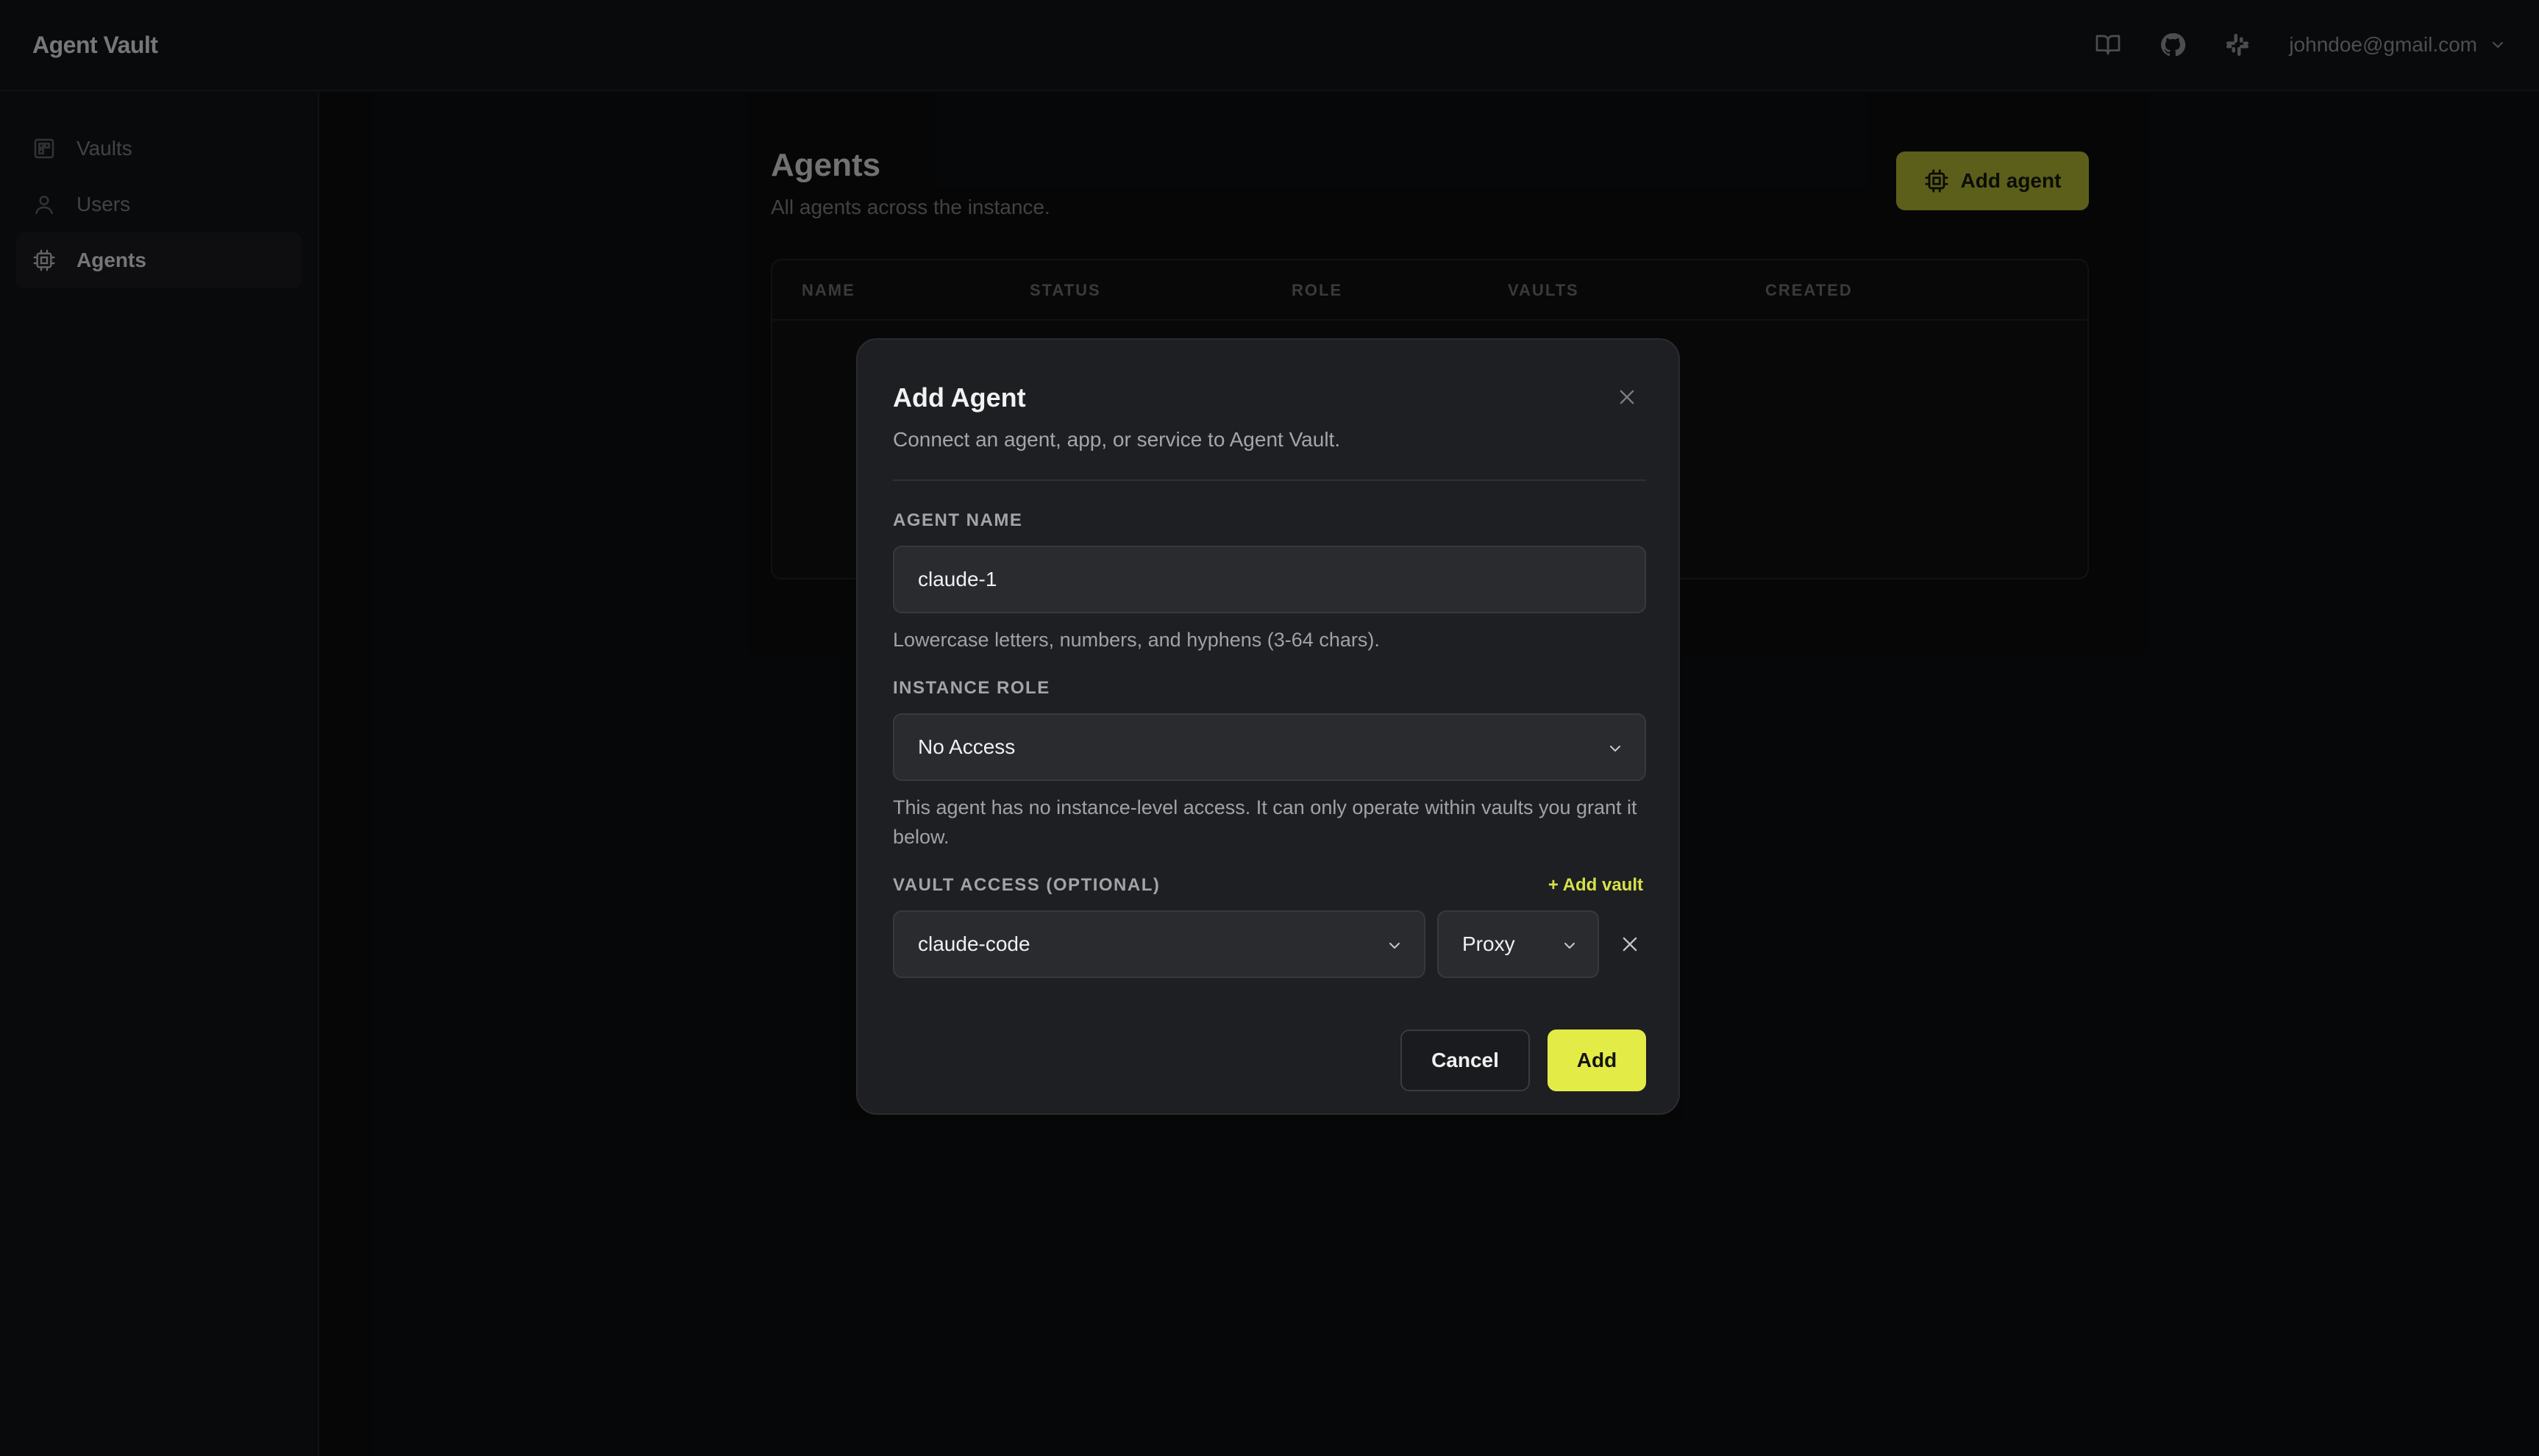 Image resolution: width=2539 pixels, height=1456 pixels. Describe the element at coordinates (1269, 579) in the screenshot. I see `agent-name-input: claude-1` at that location.